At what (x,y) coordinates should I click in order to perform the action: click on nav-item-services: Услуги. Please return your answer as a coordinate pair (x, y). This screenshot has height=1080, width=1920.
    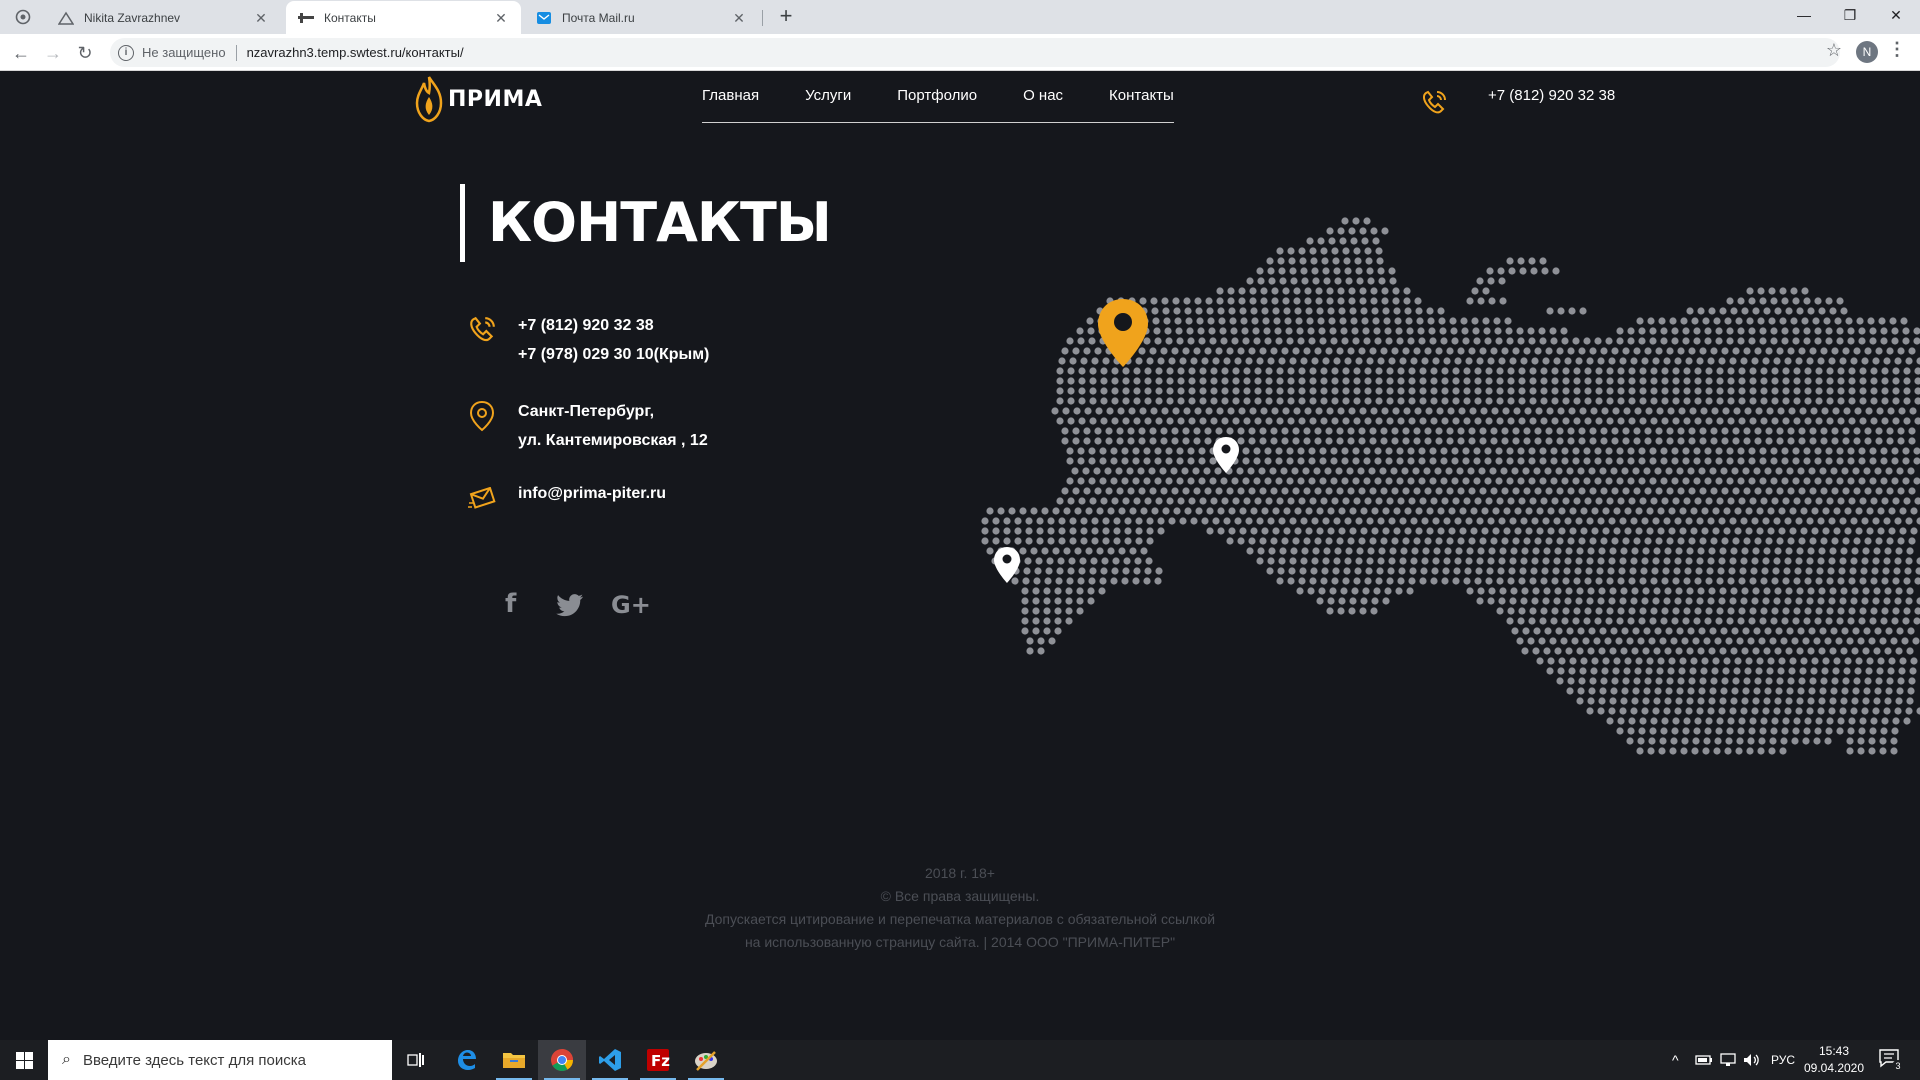
    Looking at the image, I should click on (828, 104).